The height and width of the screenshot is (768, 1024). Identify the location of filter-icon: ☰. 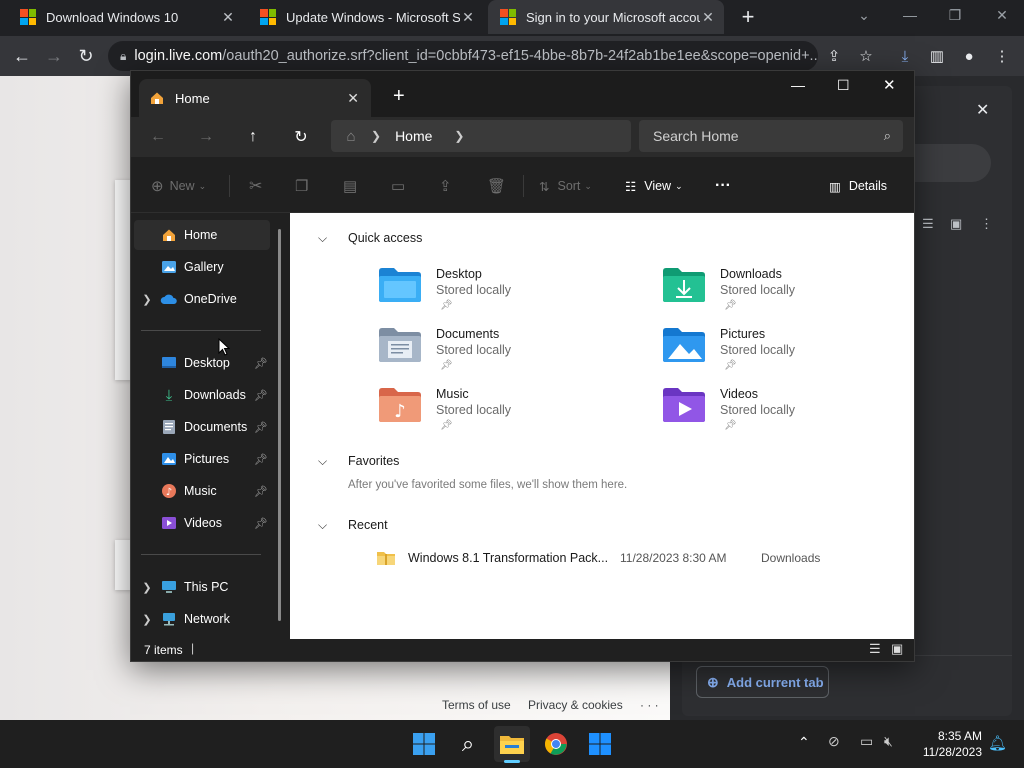
(928, 224).